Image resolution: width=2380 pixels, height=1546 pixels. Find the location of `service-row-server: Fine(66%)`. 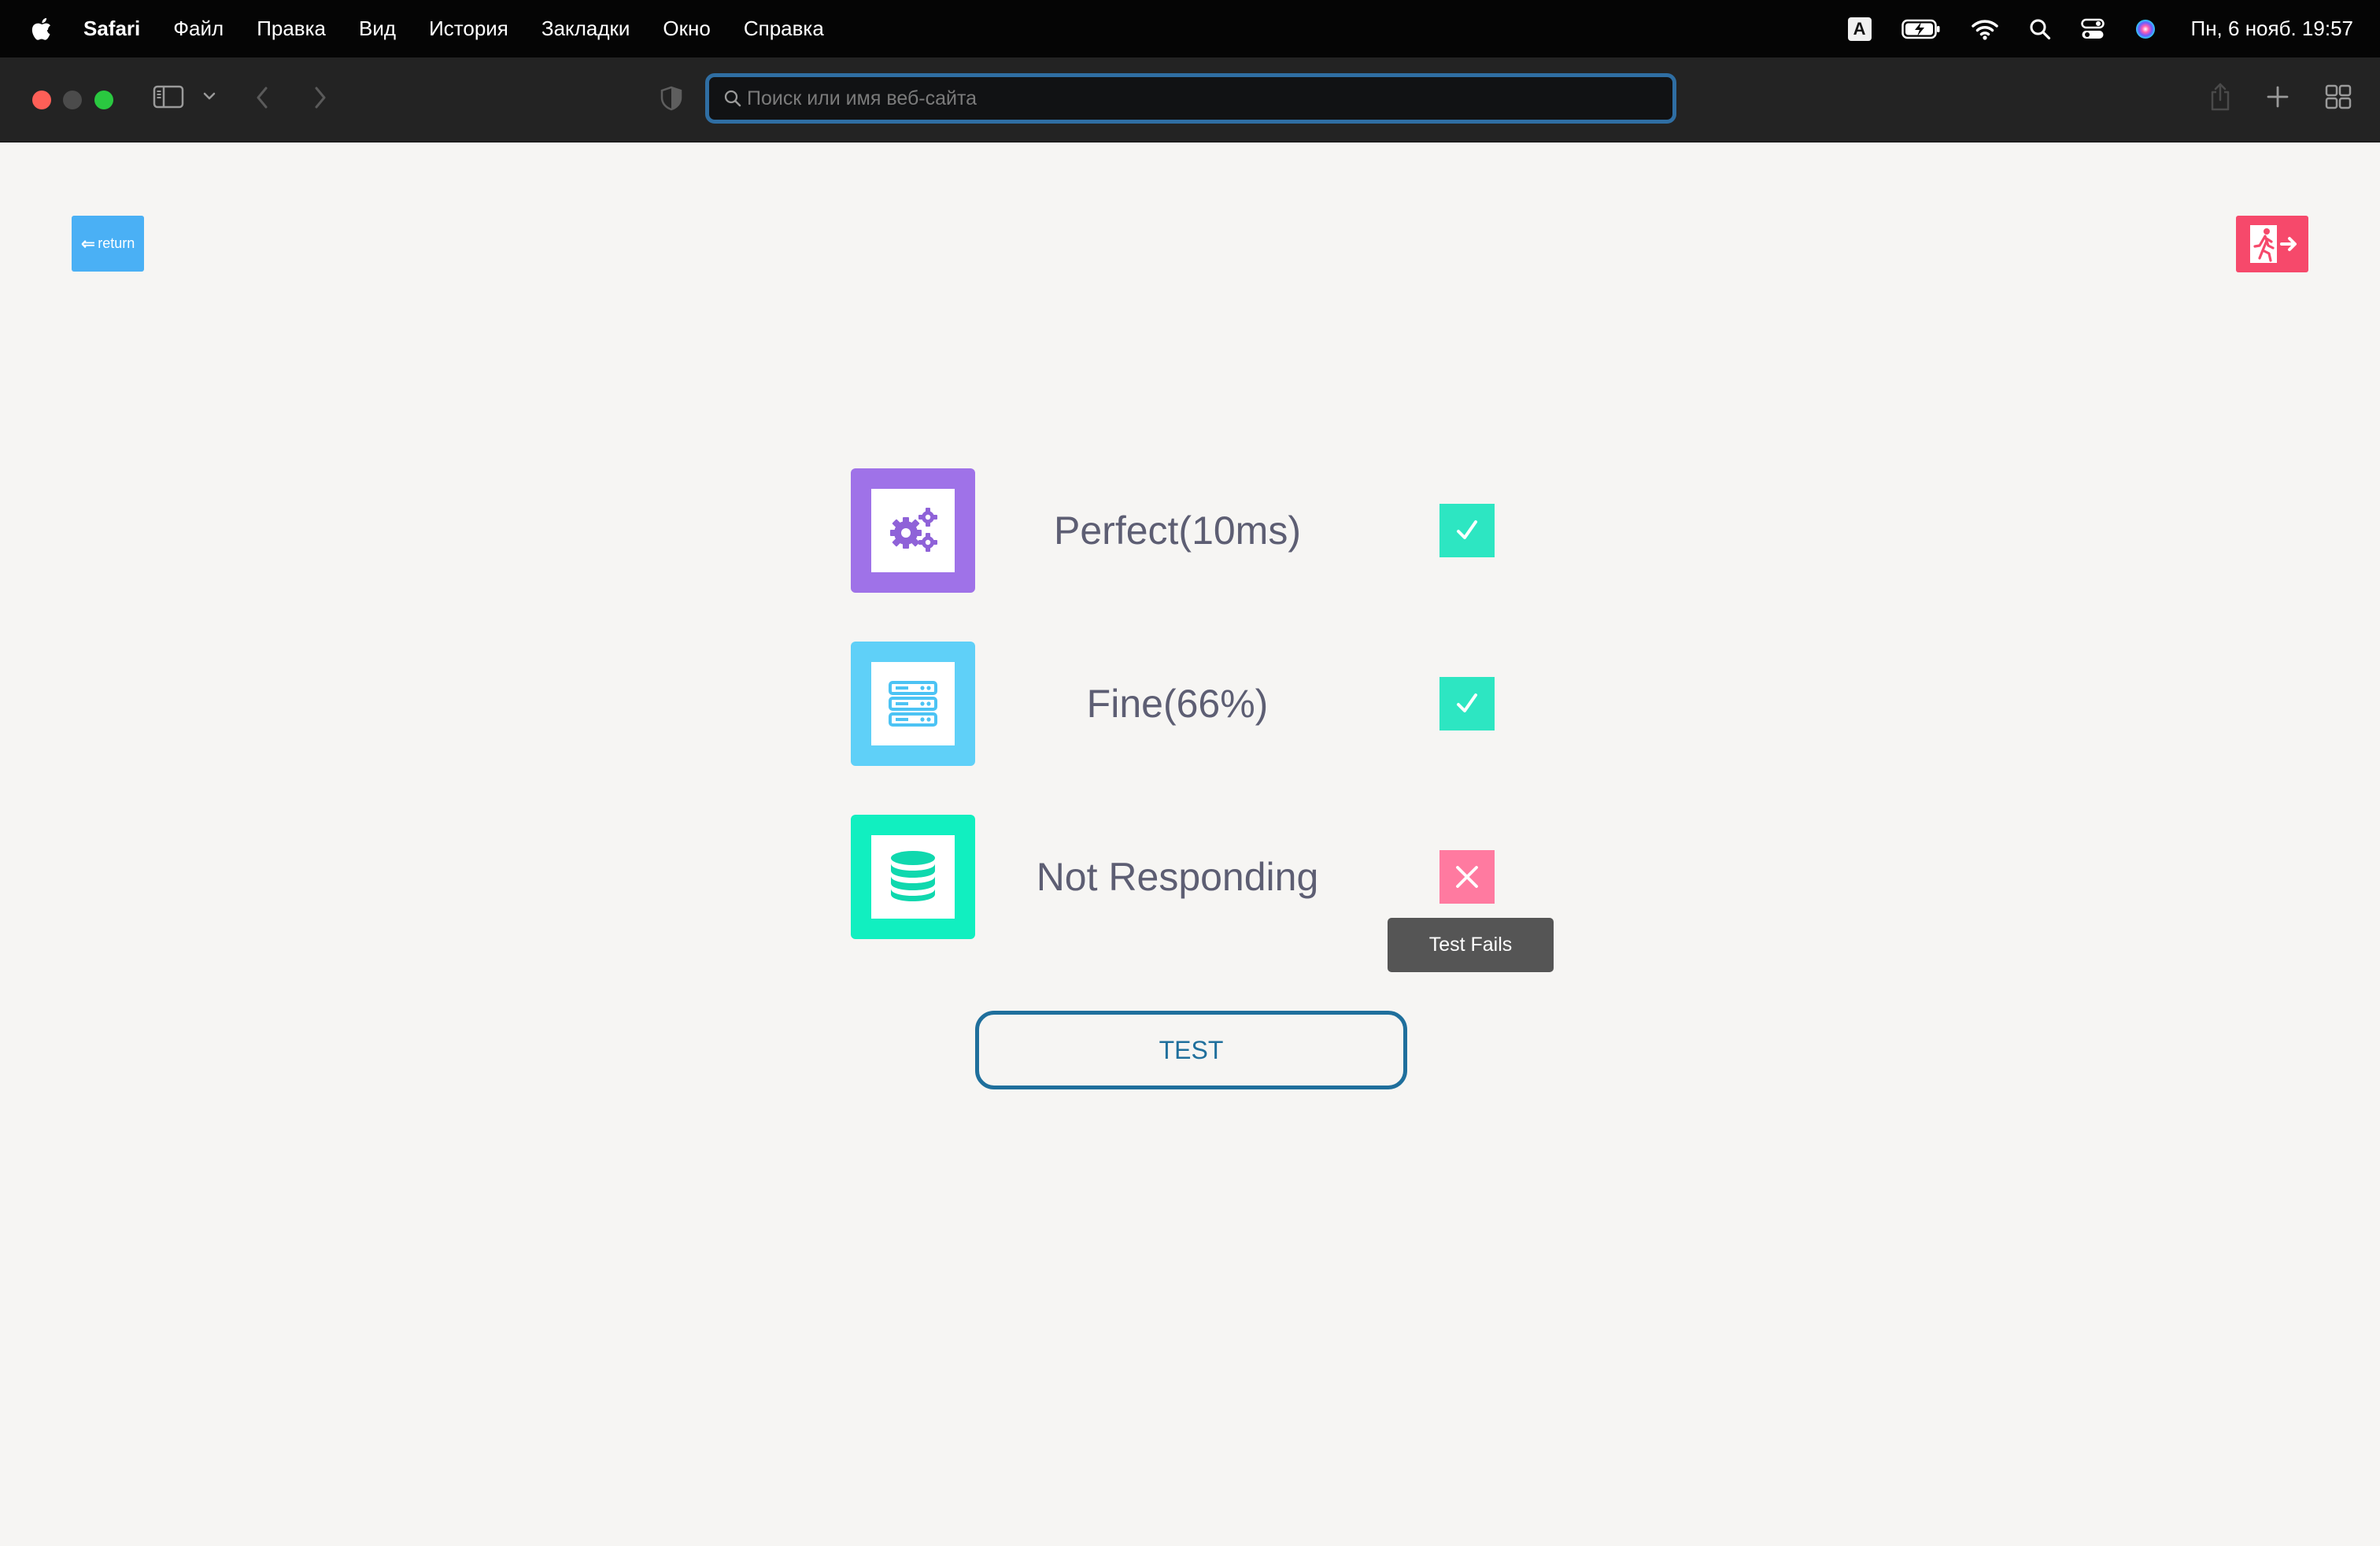

service-row-server: Fine(66%) is located at coordinates (1173, 704).